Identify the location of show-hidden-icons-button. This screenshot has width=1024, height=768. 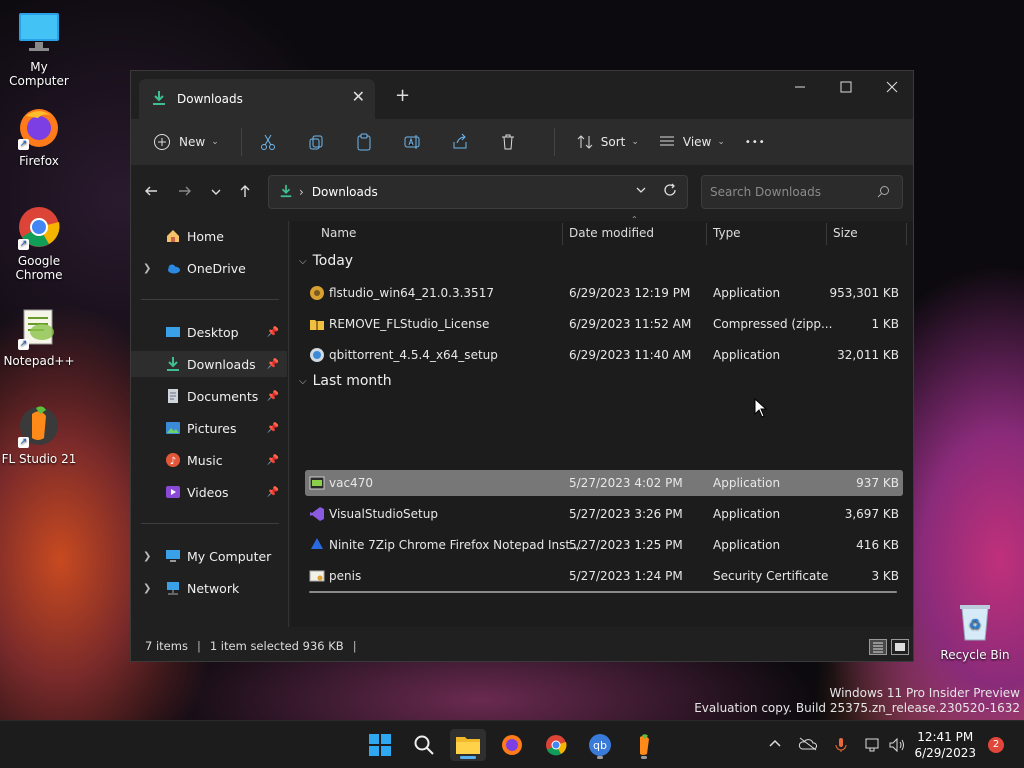
(775, 746).